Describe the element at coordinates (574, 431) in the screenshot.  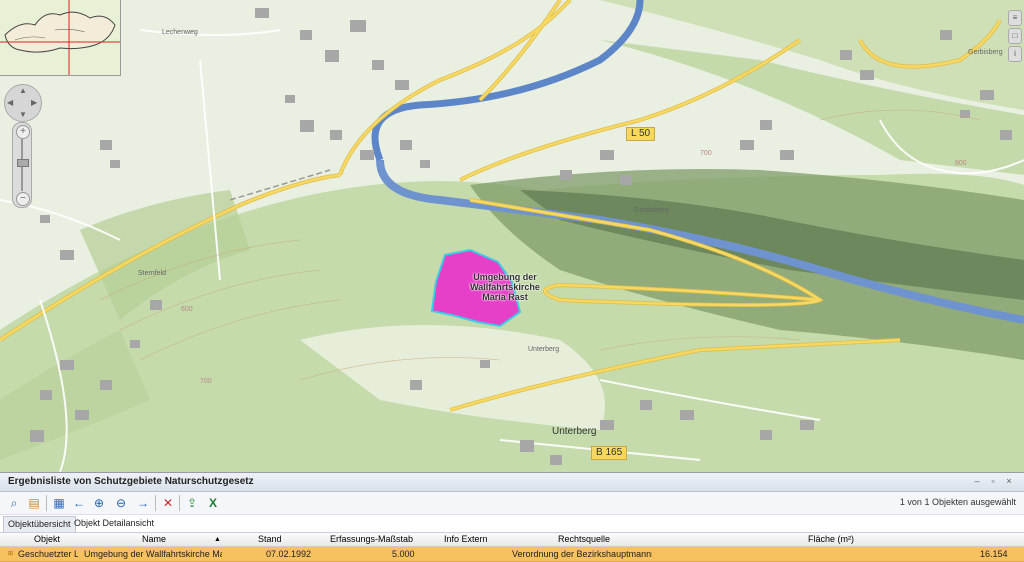
I see `place-label-unterberg: Unterberg` at that location.